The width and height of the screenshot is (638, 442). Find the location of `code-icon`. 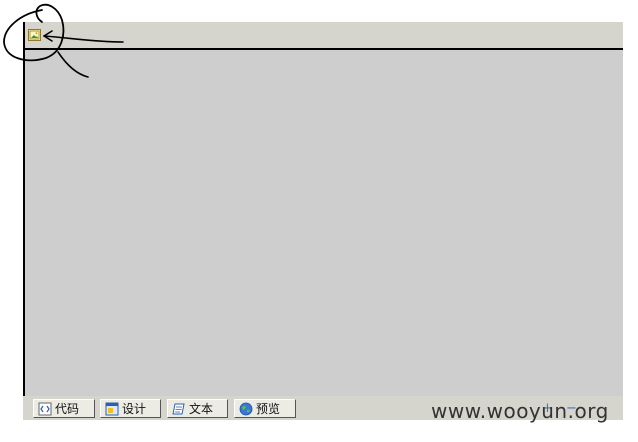

code-icon is located at coordinates (45, 408).